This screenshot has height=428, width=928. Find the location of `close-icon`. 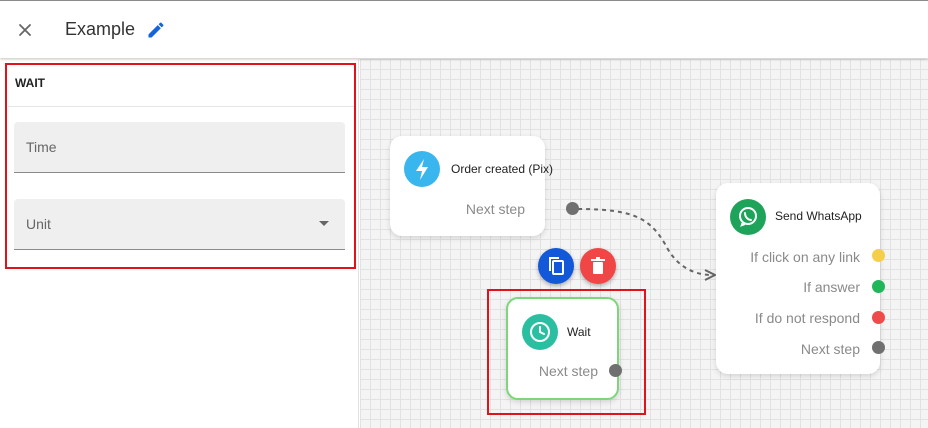

close-icon is located at coordinates (25, 30).